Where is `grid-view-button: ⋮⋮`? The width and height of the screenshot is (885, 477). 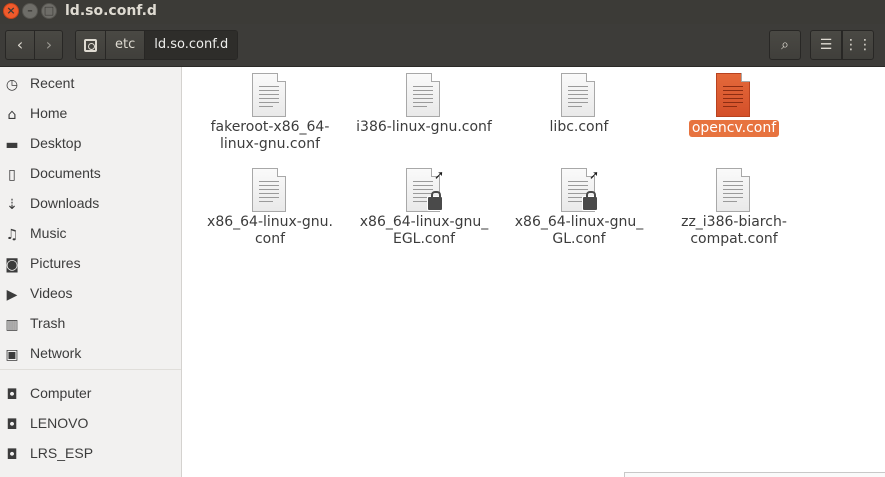
grid-view-button: ⋮⋮ is located at coordinates (858, 45).